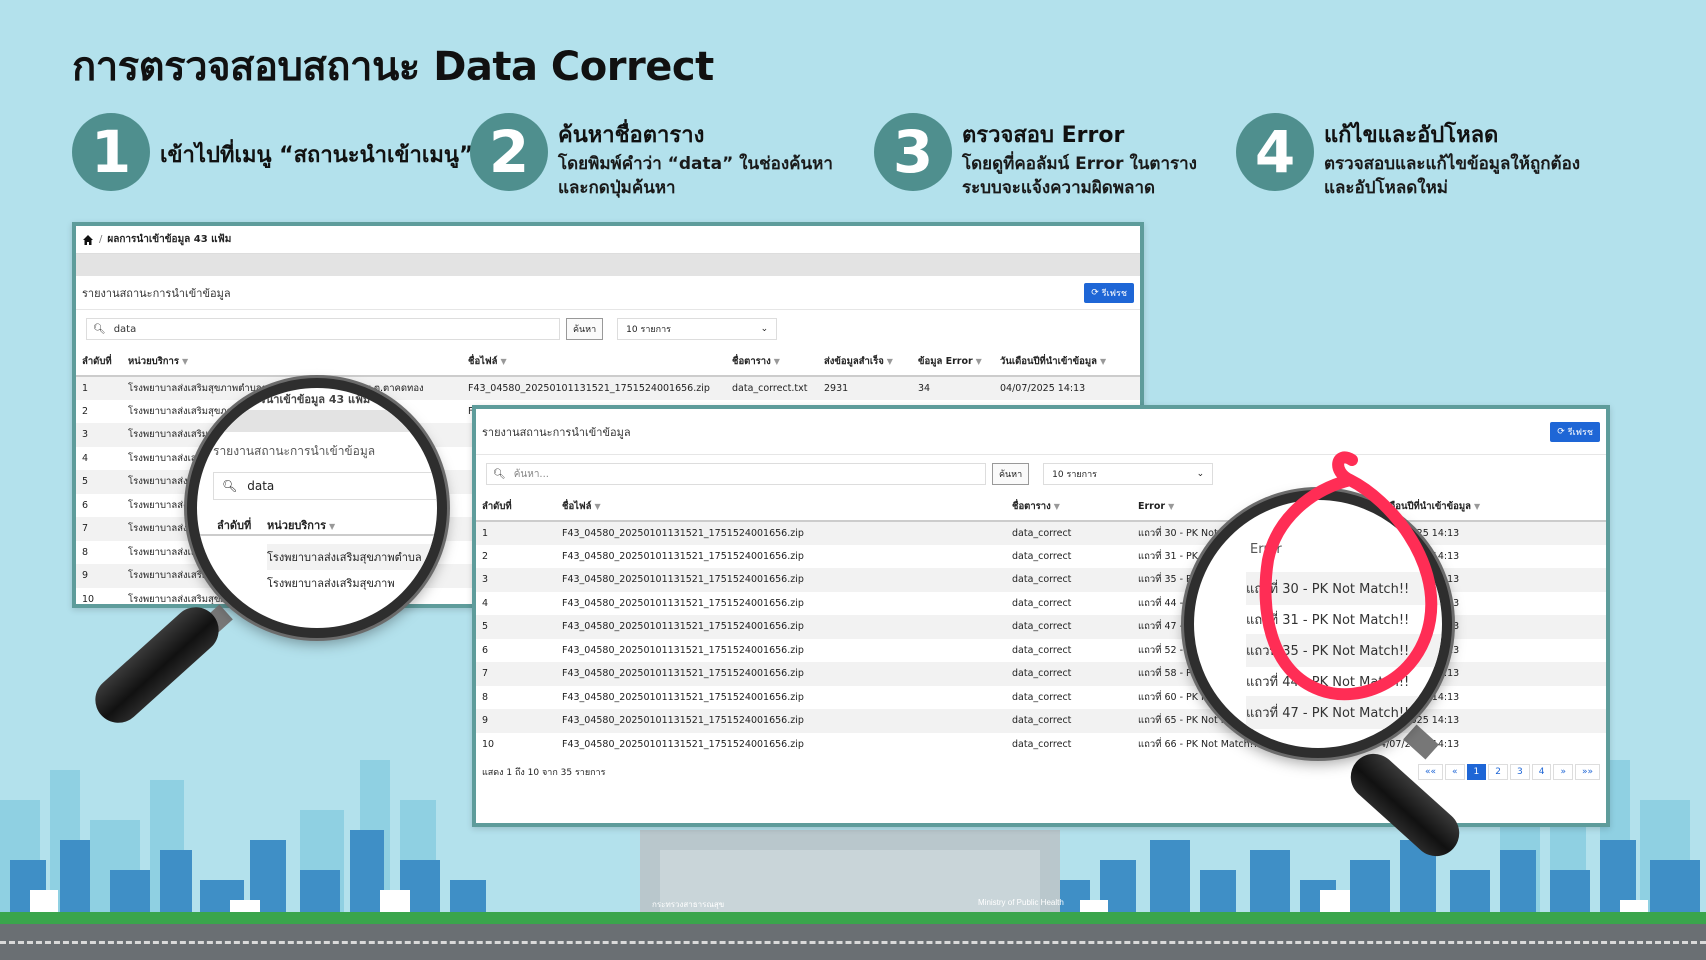 The width and height of the screenshot is (1706, 960). Describe the element at coordinates (772, 388) in the screenshot. I see `cell-table: data_correct.txt` at that location.